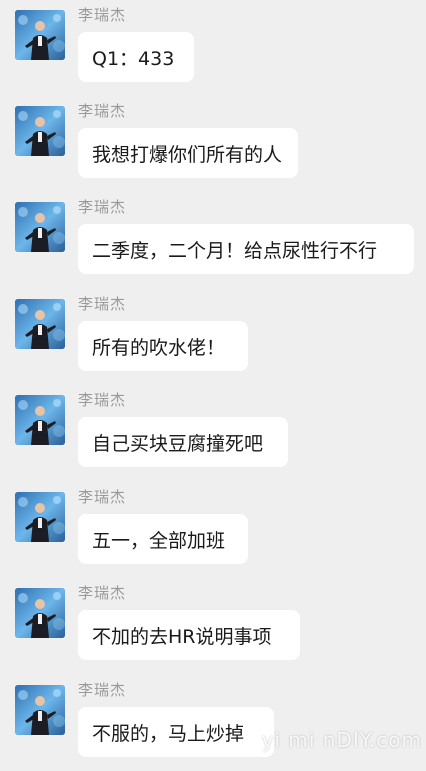 The height and width of the screenshot is (771, 426). What do you see at coordinates (183, 442) in the screenshot?
I see `message-bubble: 自己买块豆腐撞死吧` at bounding box center [183, 442].